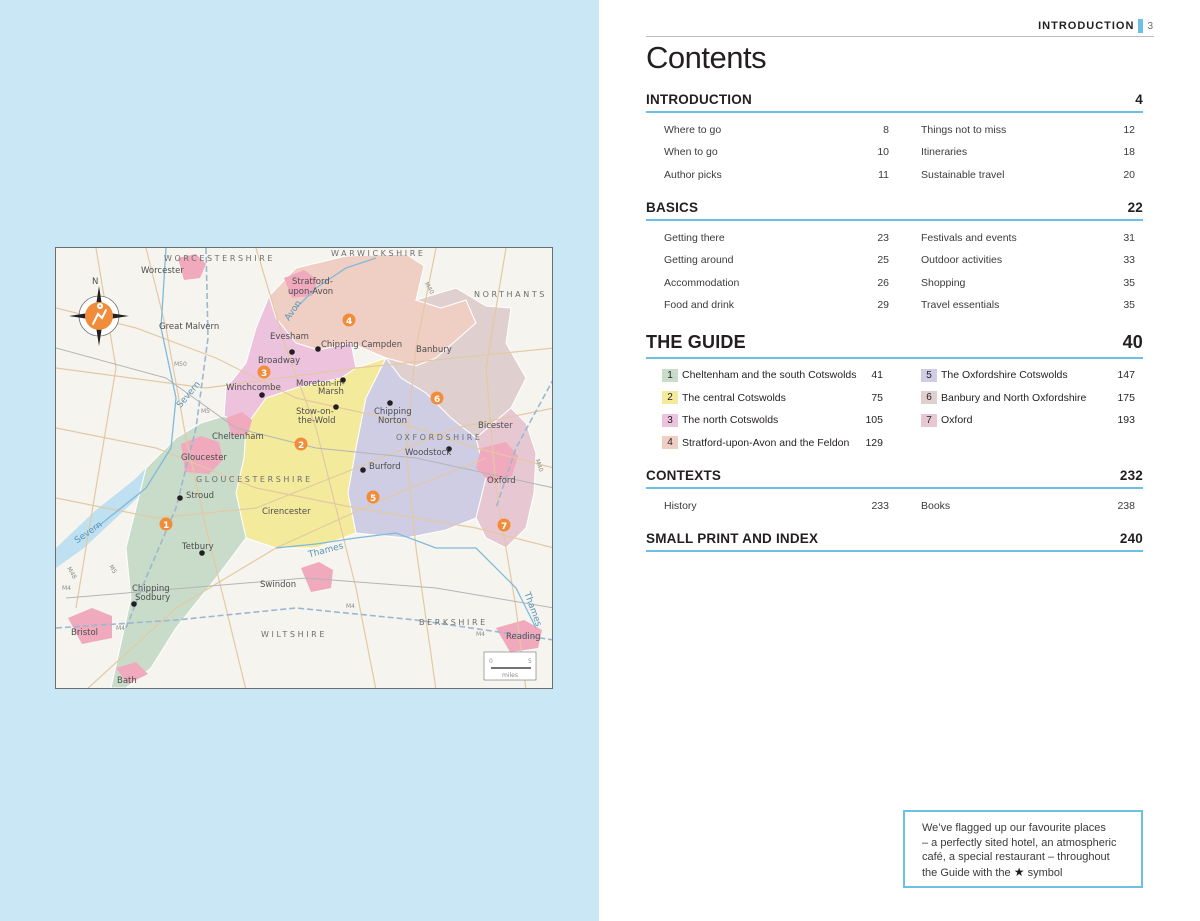 The height and width of the screenshot is (921, 1200). Describe the element at coordinates (766, 442) in the screenshot. I see `chapter-title: Stratford-upon-Avon and the Feldon` at that location.